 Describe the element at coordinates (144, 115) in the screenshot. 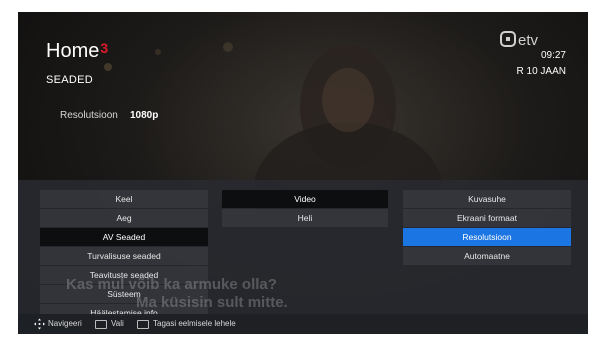

I see `current-setting-value: 1080p` at that location.